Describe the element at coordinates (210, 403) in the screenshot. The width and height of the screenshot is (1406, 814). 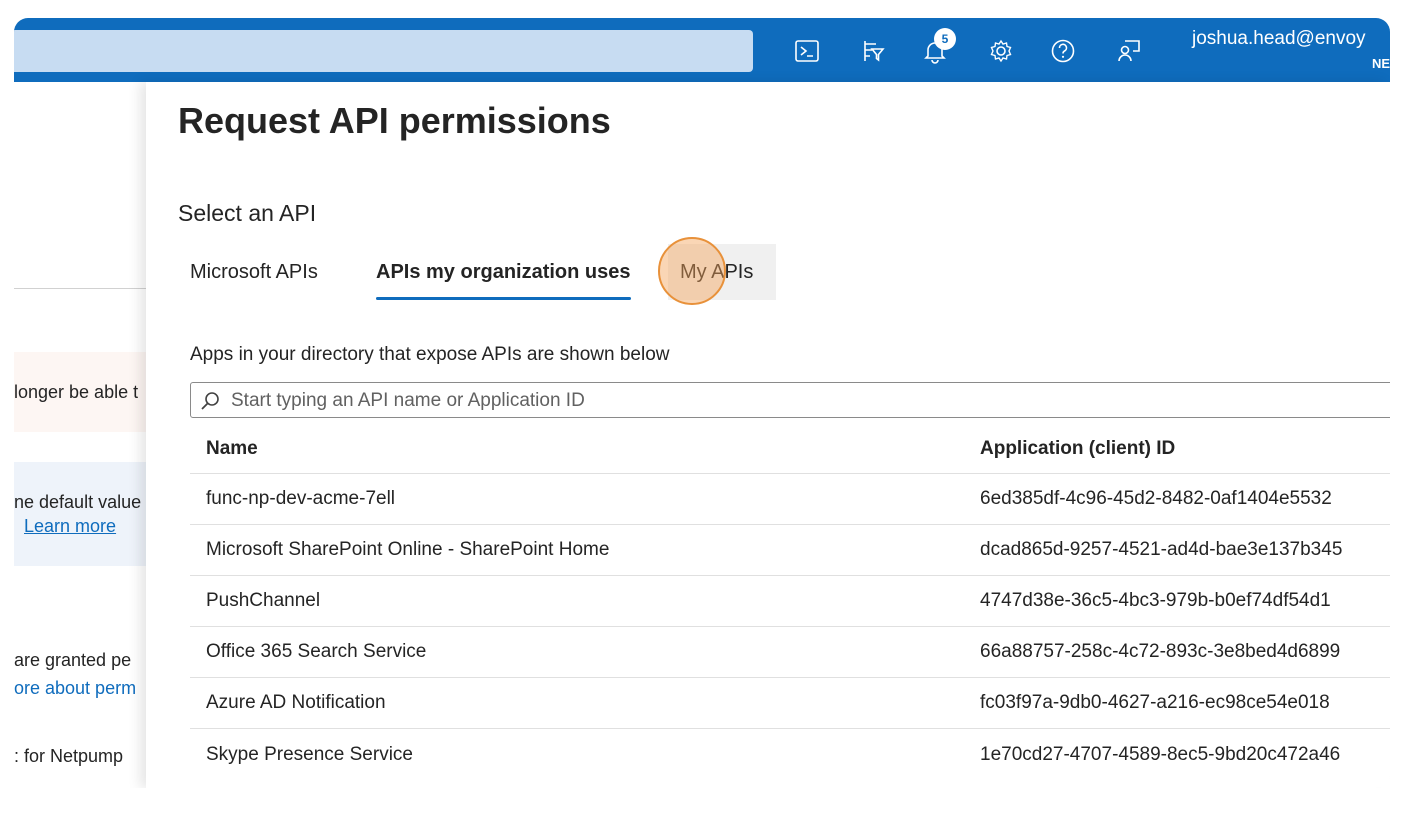
I see `search-icon` at that location.